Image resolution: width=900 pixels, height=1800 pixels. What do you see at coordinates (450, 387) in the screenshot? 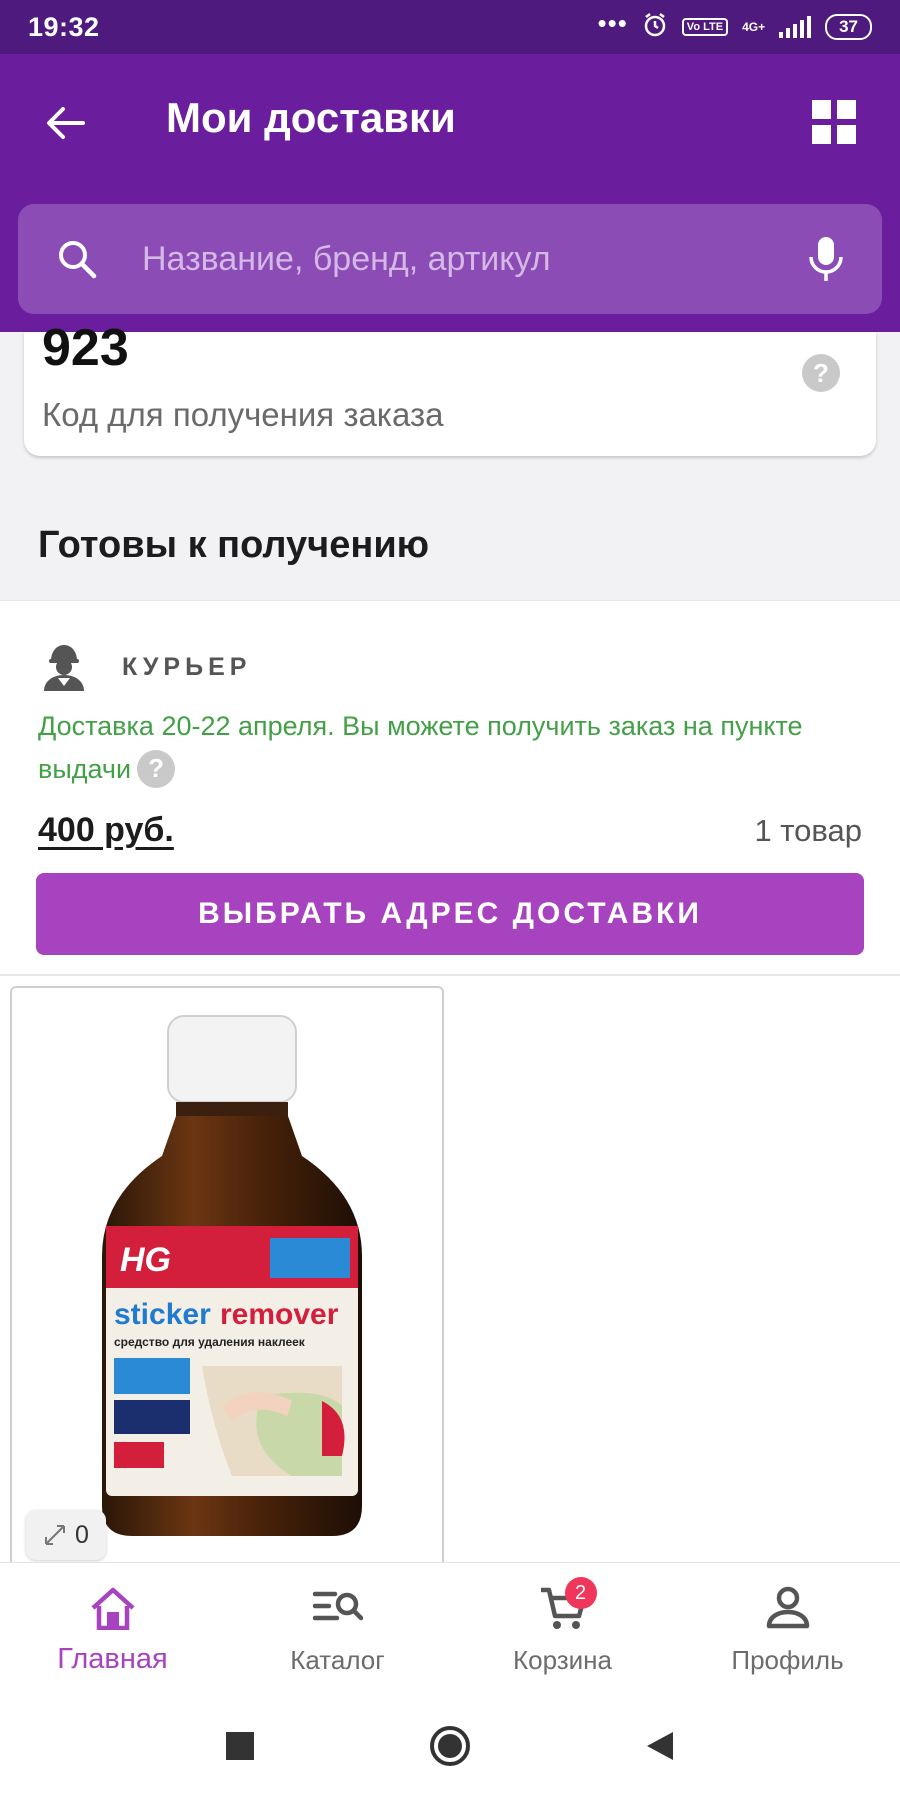
I see `pickup-code-card: 923 Код для получения заказа ?` at bounding box center [450, 387].